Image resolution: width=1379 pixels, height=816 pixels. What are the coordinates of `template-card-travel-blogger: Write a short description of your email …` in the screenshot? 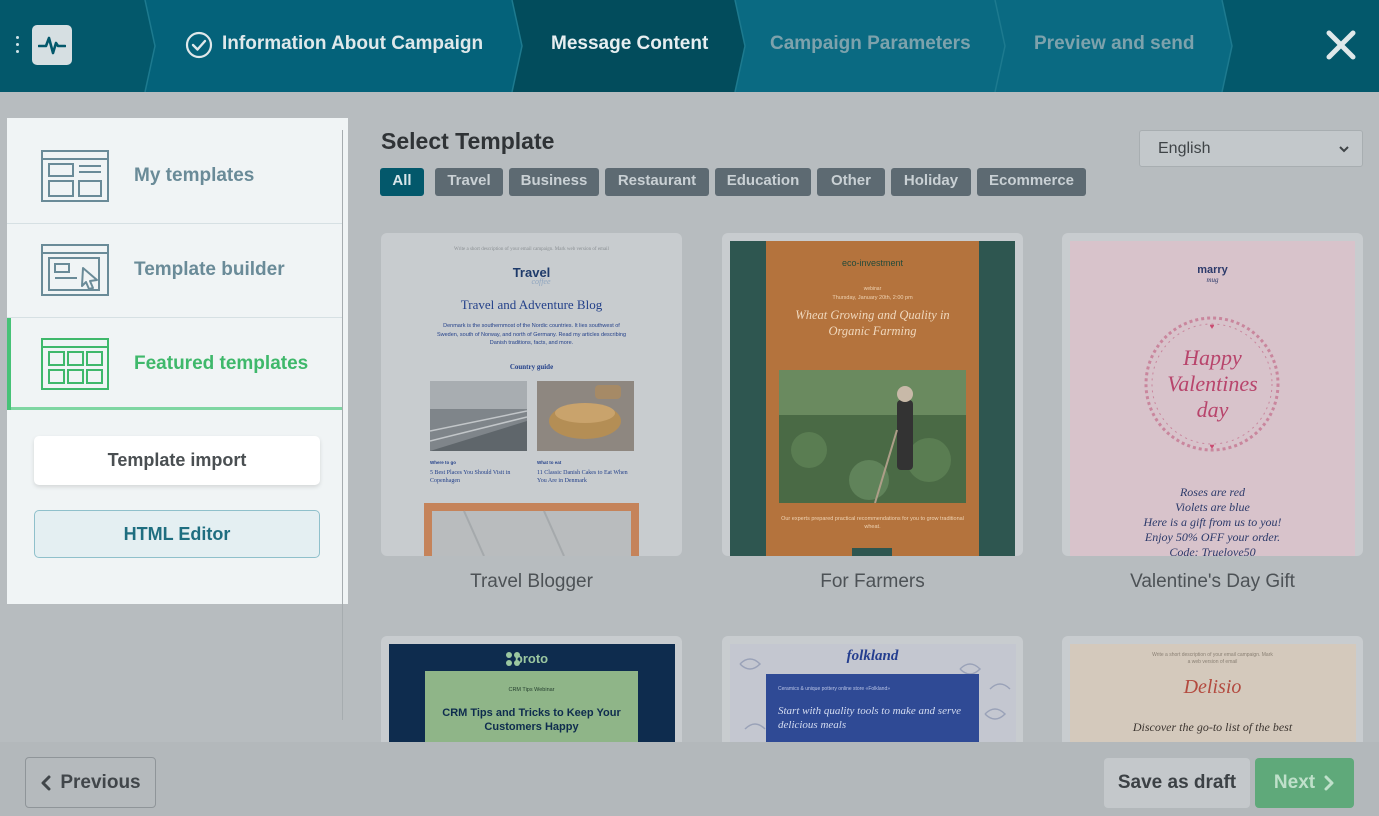 It's located at (531, 394).